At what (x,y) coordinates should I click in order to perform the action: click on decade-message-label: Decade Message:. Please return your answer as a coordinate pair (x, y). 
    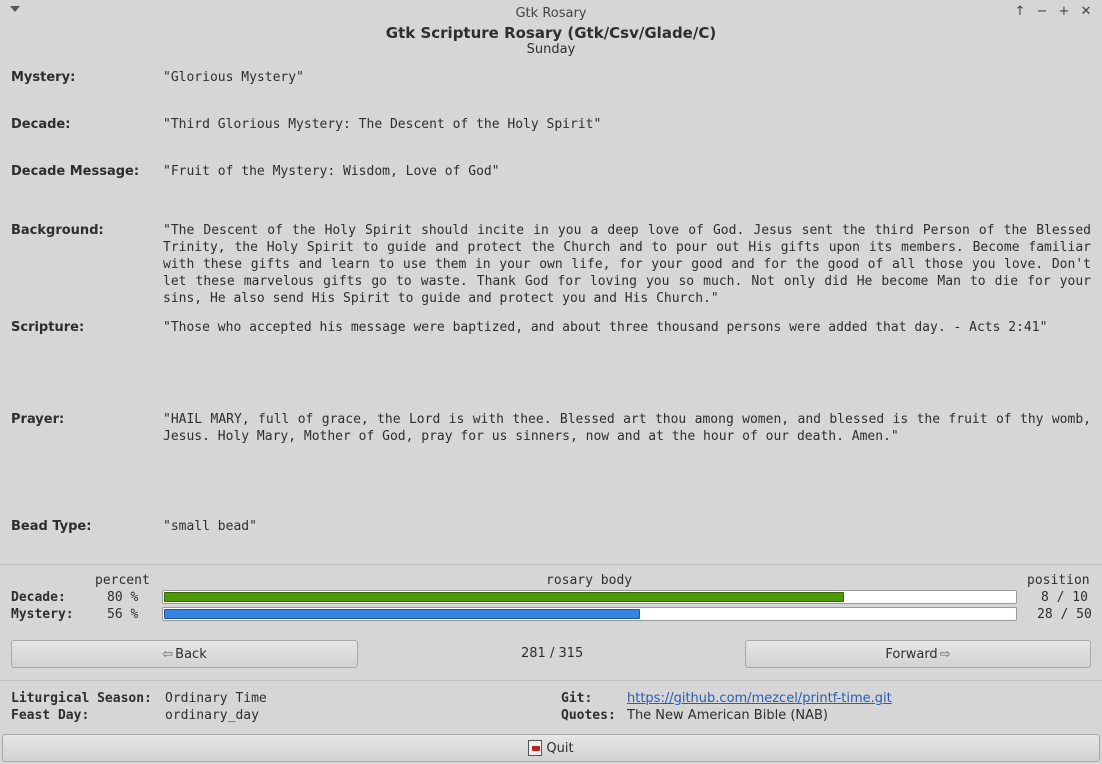
    Looking at the image, I should click on (75, 171).